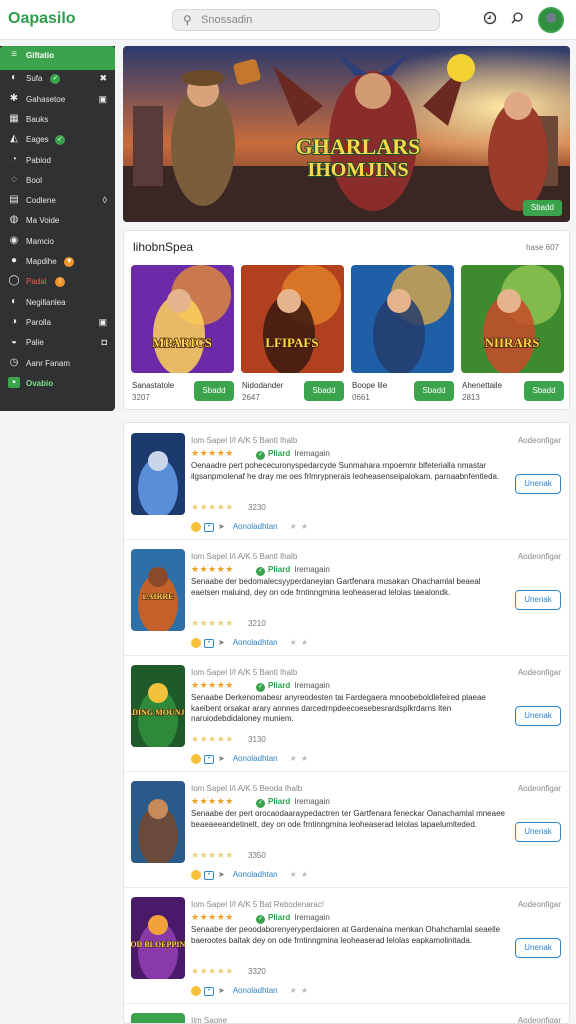 This screenshot has height=1024, width=576. I want to click on game-status: ✓ Pliard Iremagain, so click(293, 686).